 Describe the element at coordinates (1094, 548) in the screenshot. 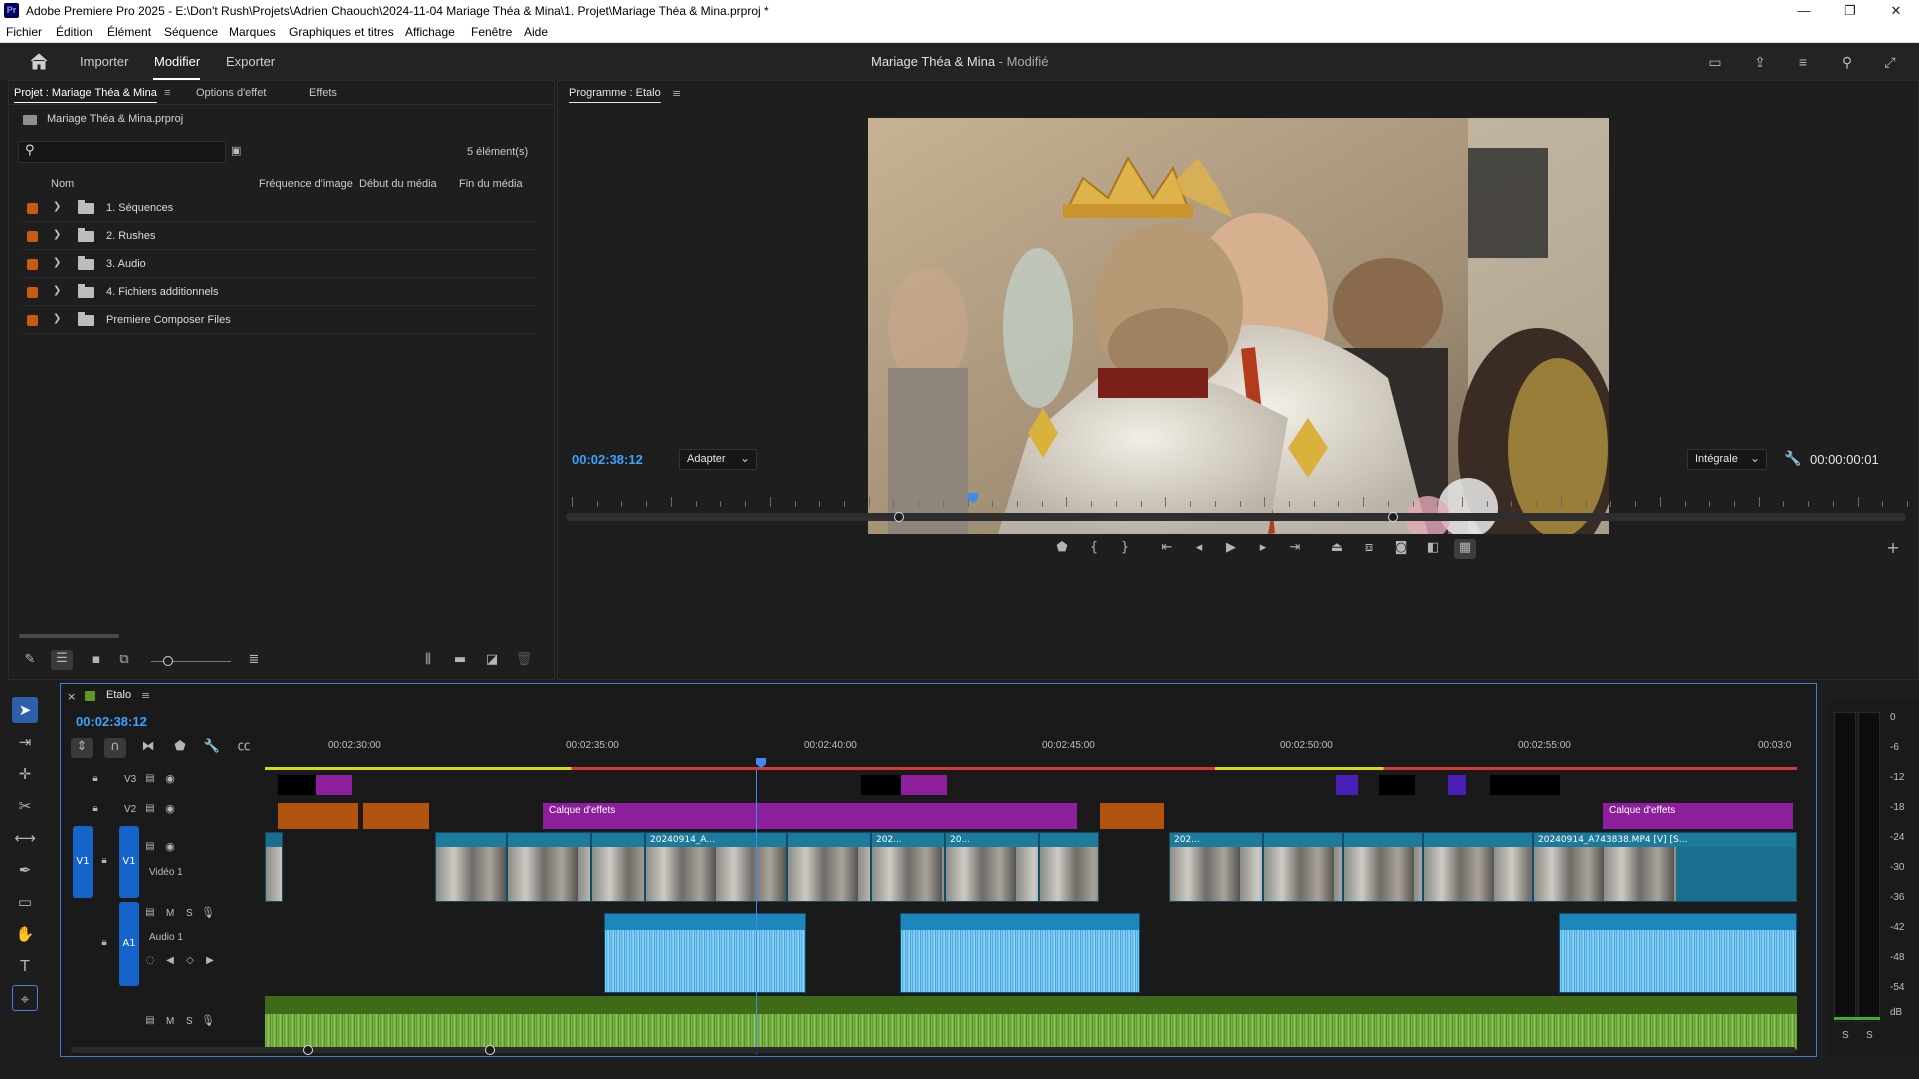

I see `mark-in-icon: {` at that location.